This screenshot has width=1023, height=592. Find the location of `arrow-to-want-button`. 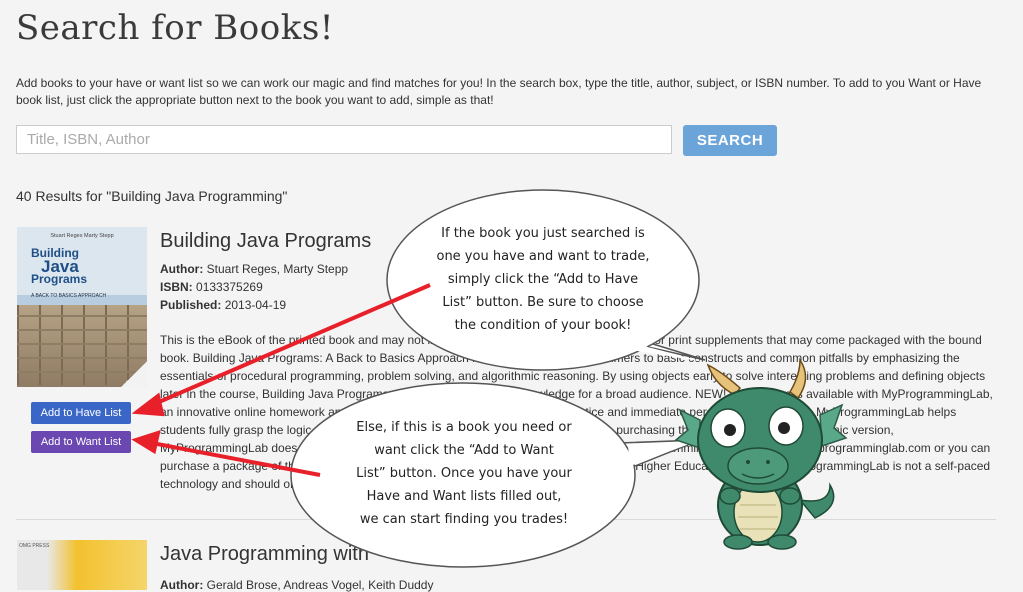

arrow-to-want-button is located at coordinates (226, 453).